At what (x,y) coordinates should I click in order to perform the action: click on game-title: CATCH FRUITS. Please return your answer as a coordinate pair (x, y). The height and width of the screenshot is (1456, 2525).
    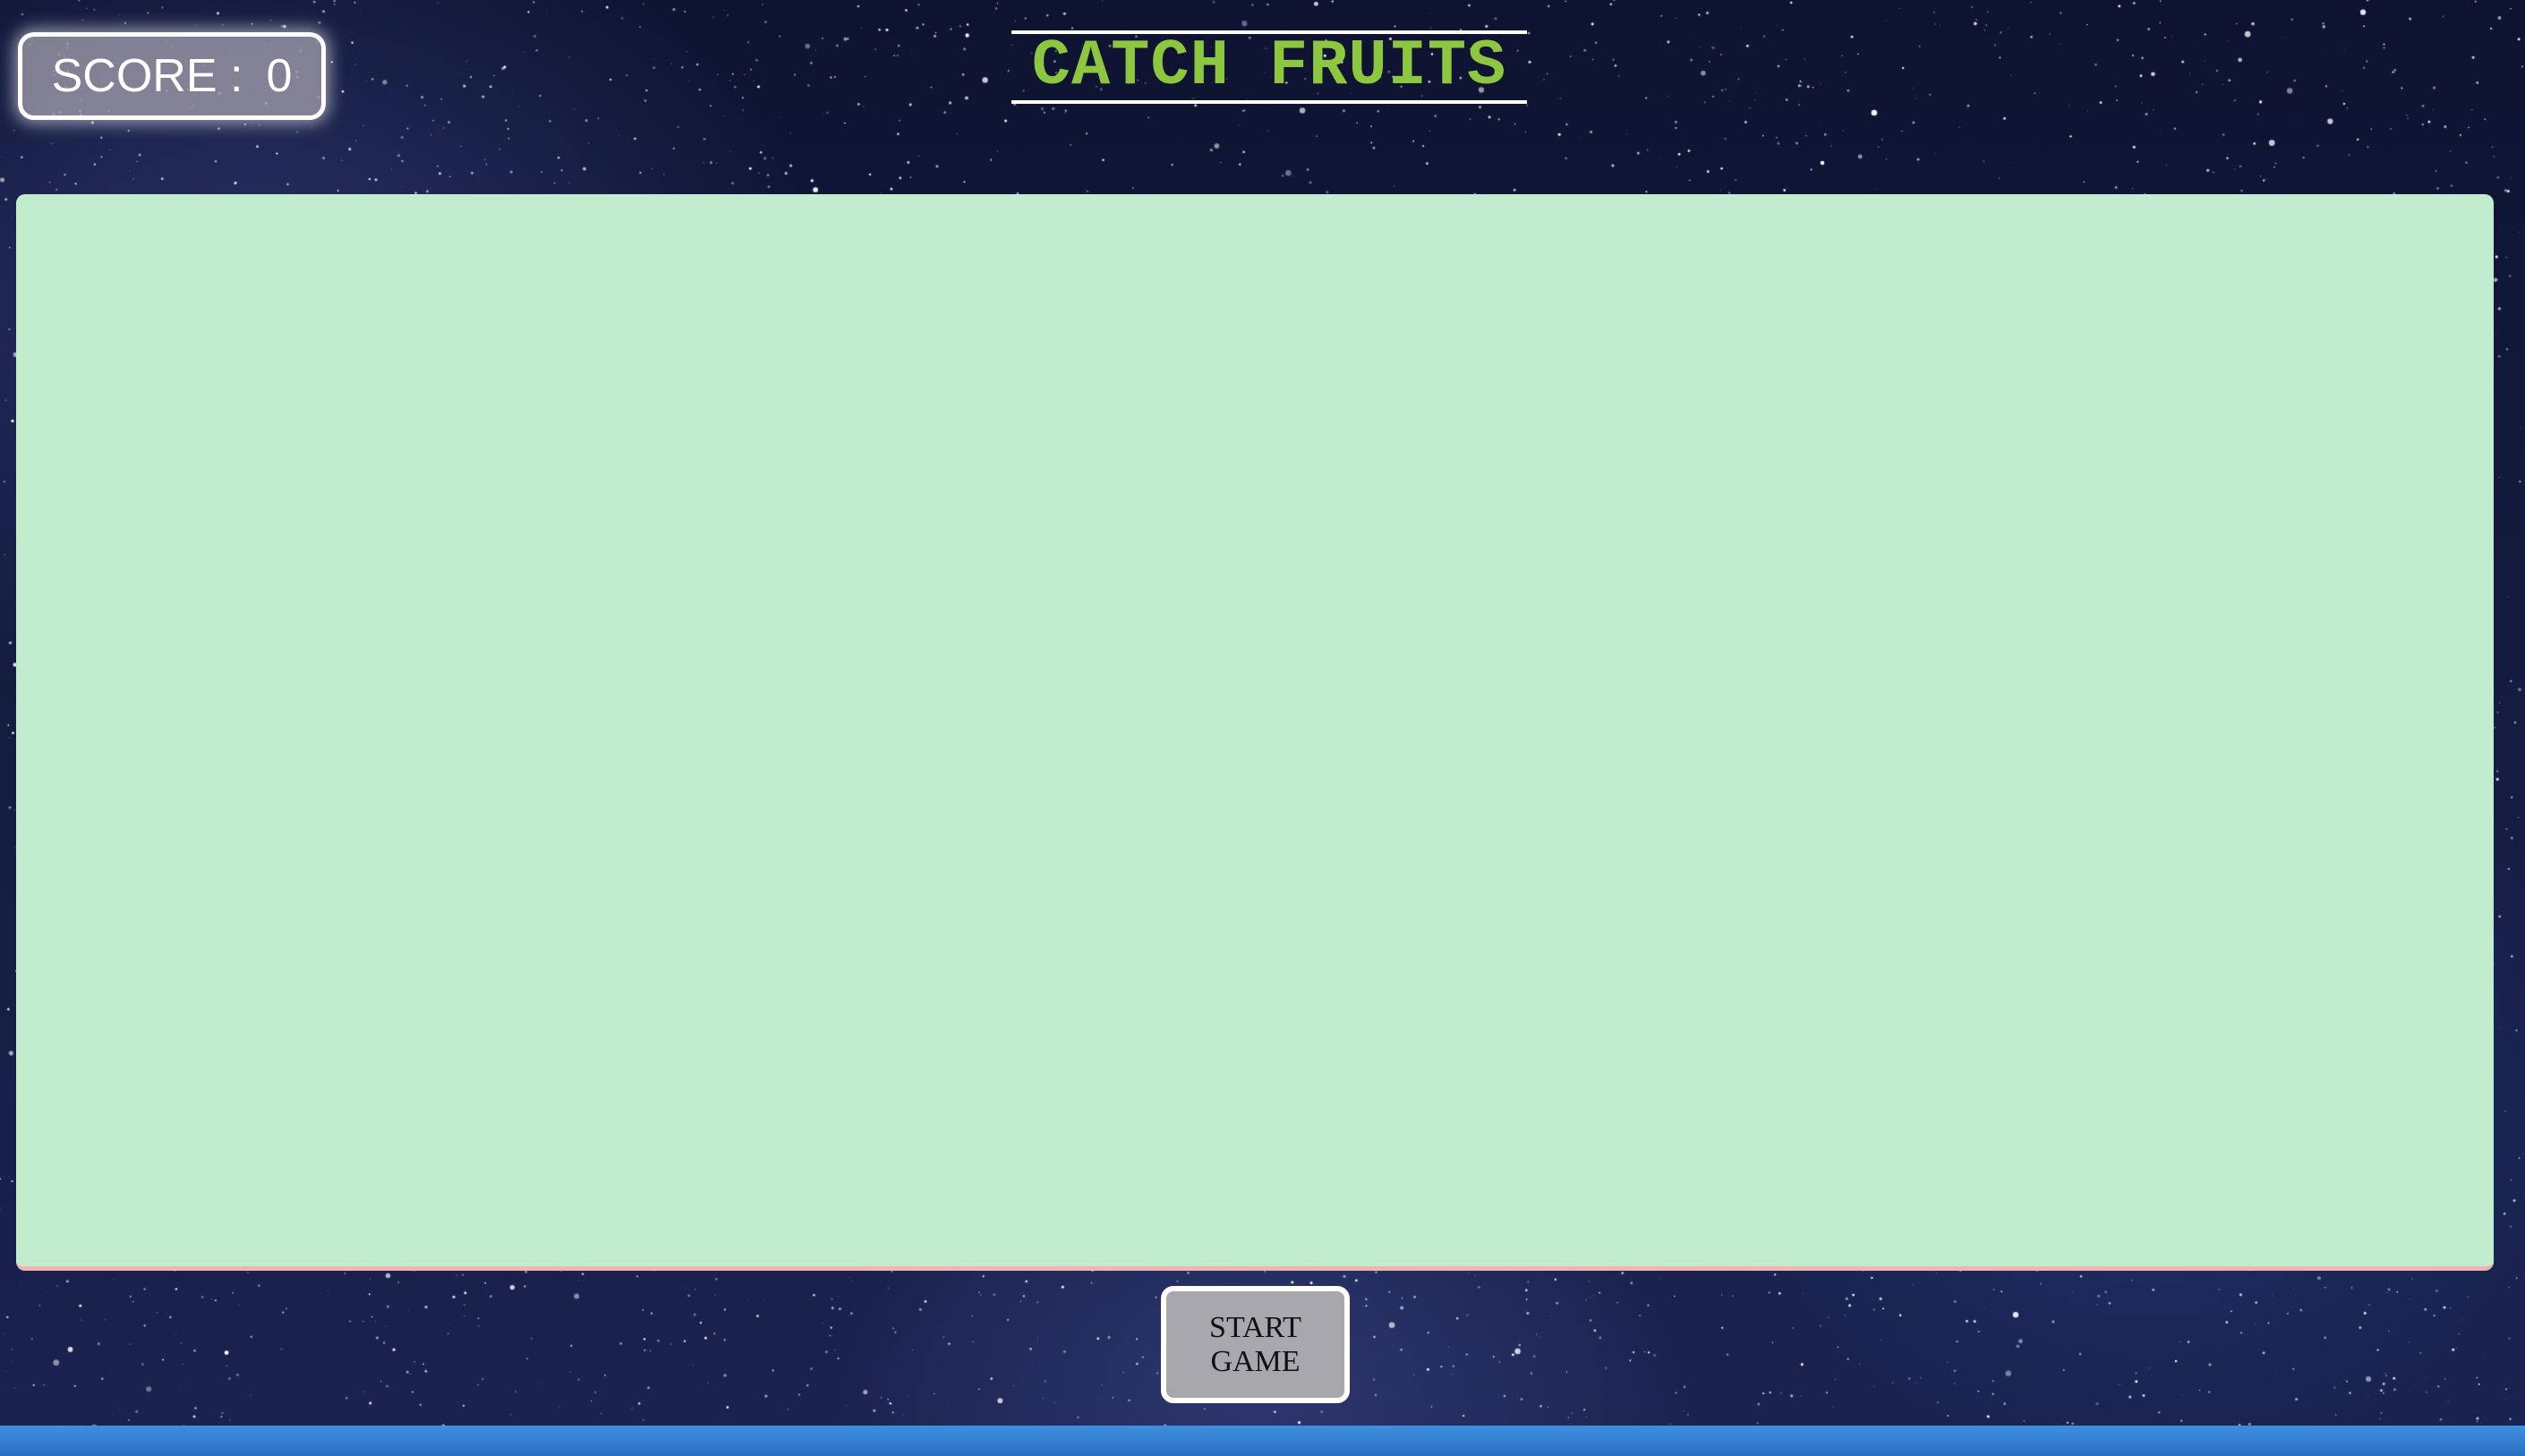
    Looking at the image, I should click on (1269, 67).